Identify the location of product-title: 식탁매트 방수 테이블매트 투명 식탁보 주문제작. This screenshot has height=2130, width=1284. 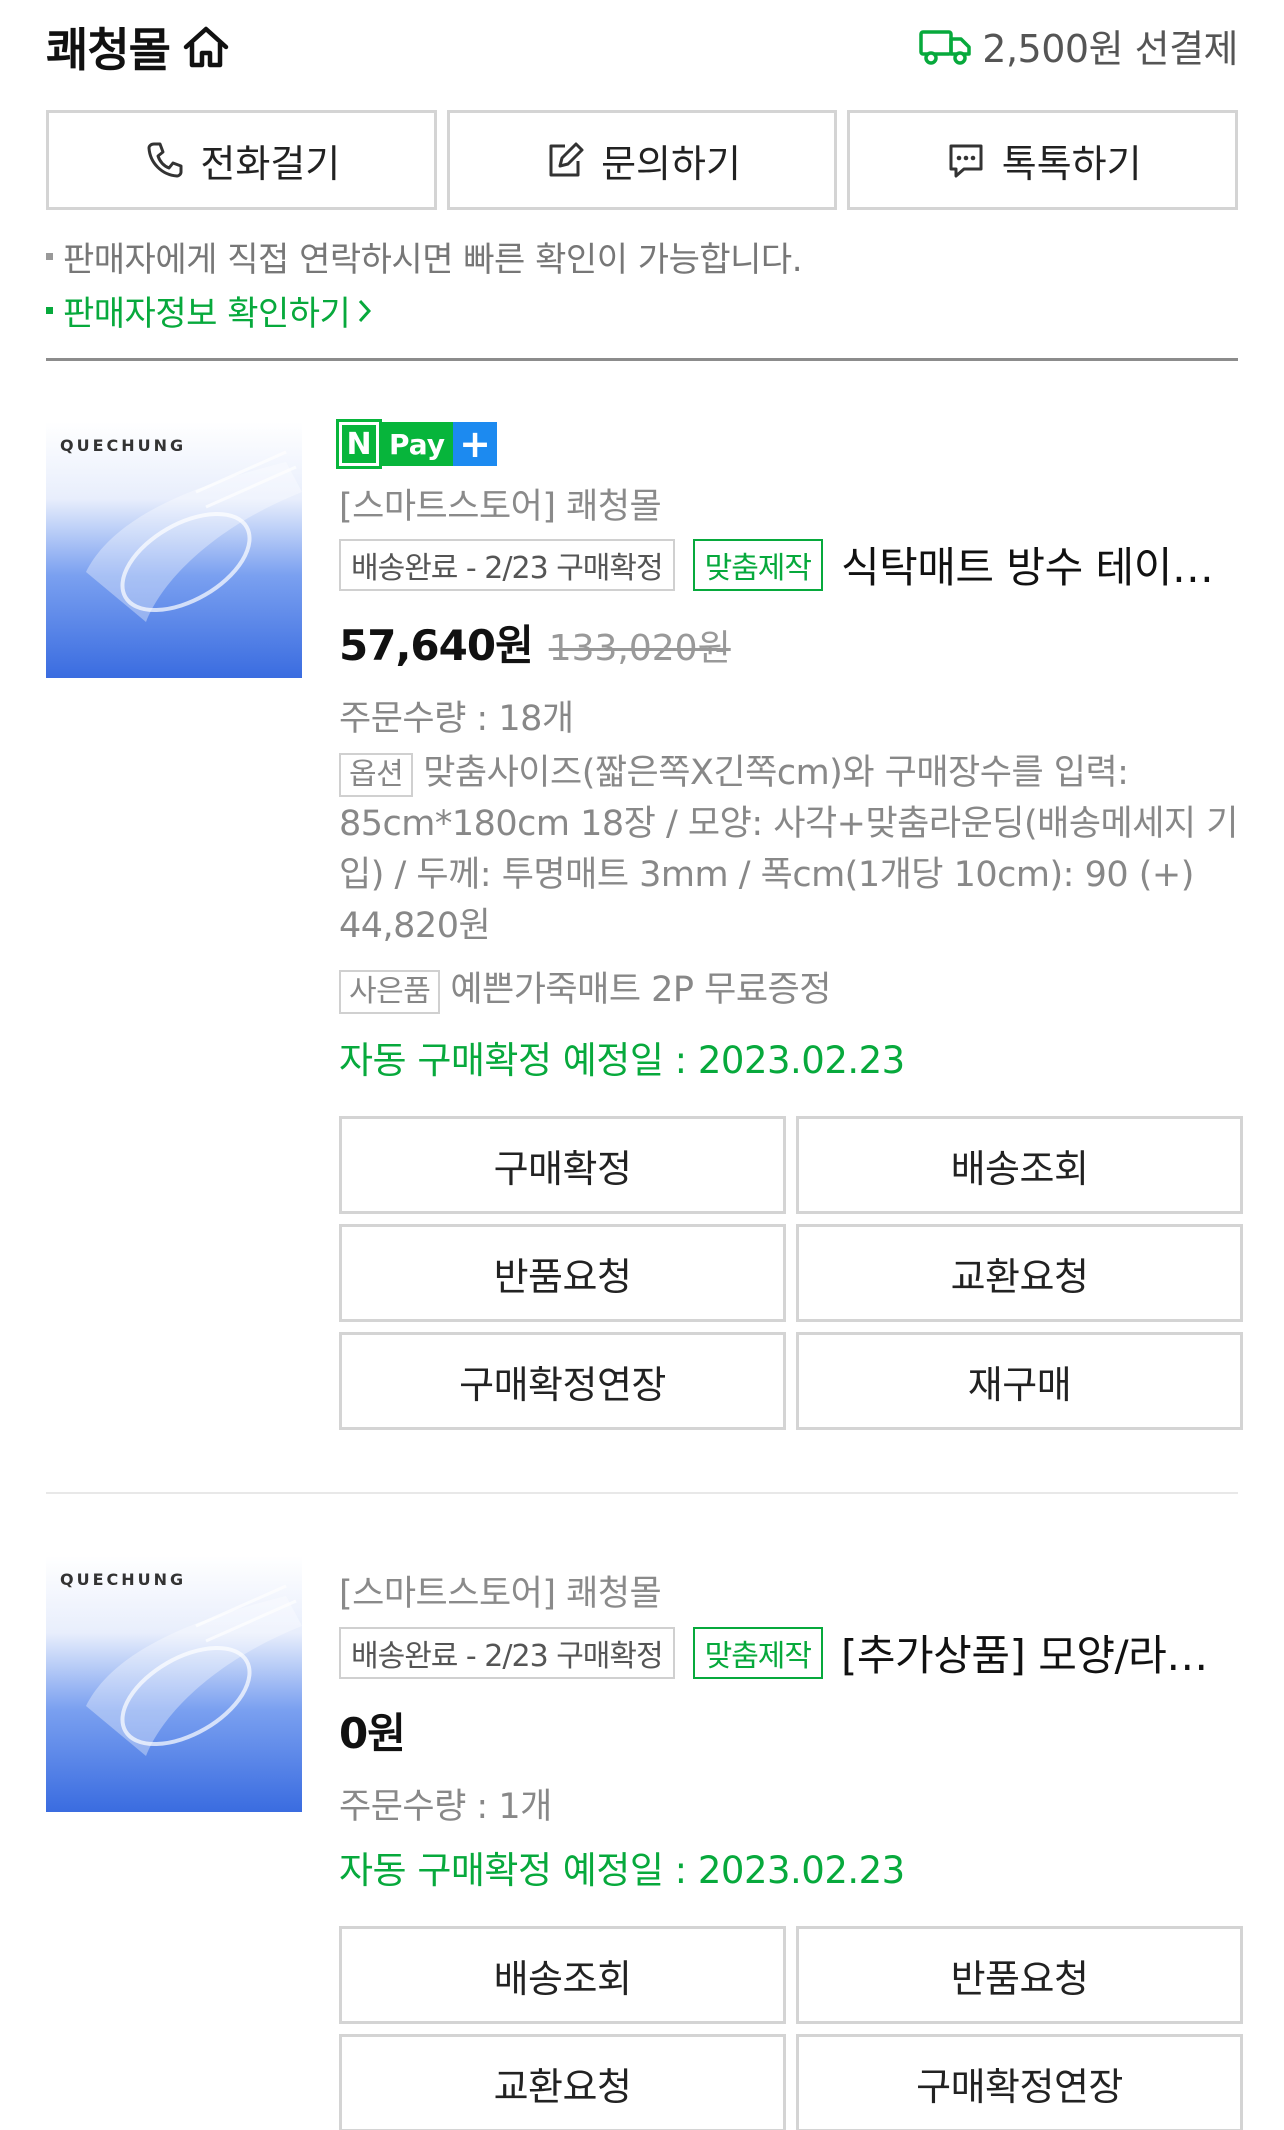
(1042, 564).